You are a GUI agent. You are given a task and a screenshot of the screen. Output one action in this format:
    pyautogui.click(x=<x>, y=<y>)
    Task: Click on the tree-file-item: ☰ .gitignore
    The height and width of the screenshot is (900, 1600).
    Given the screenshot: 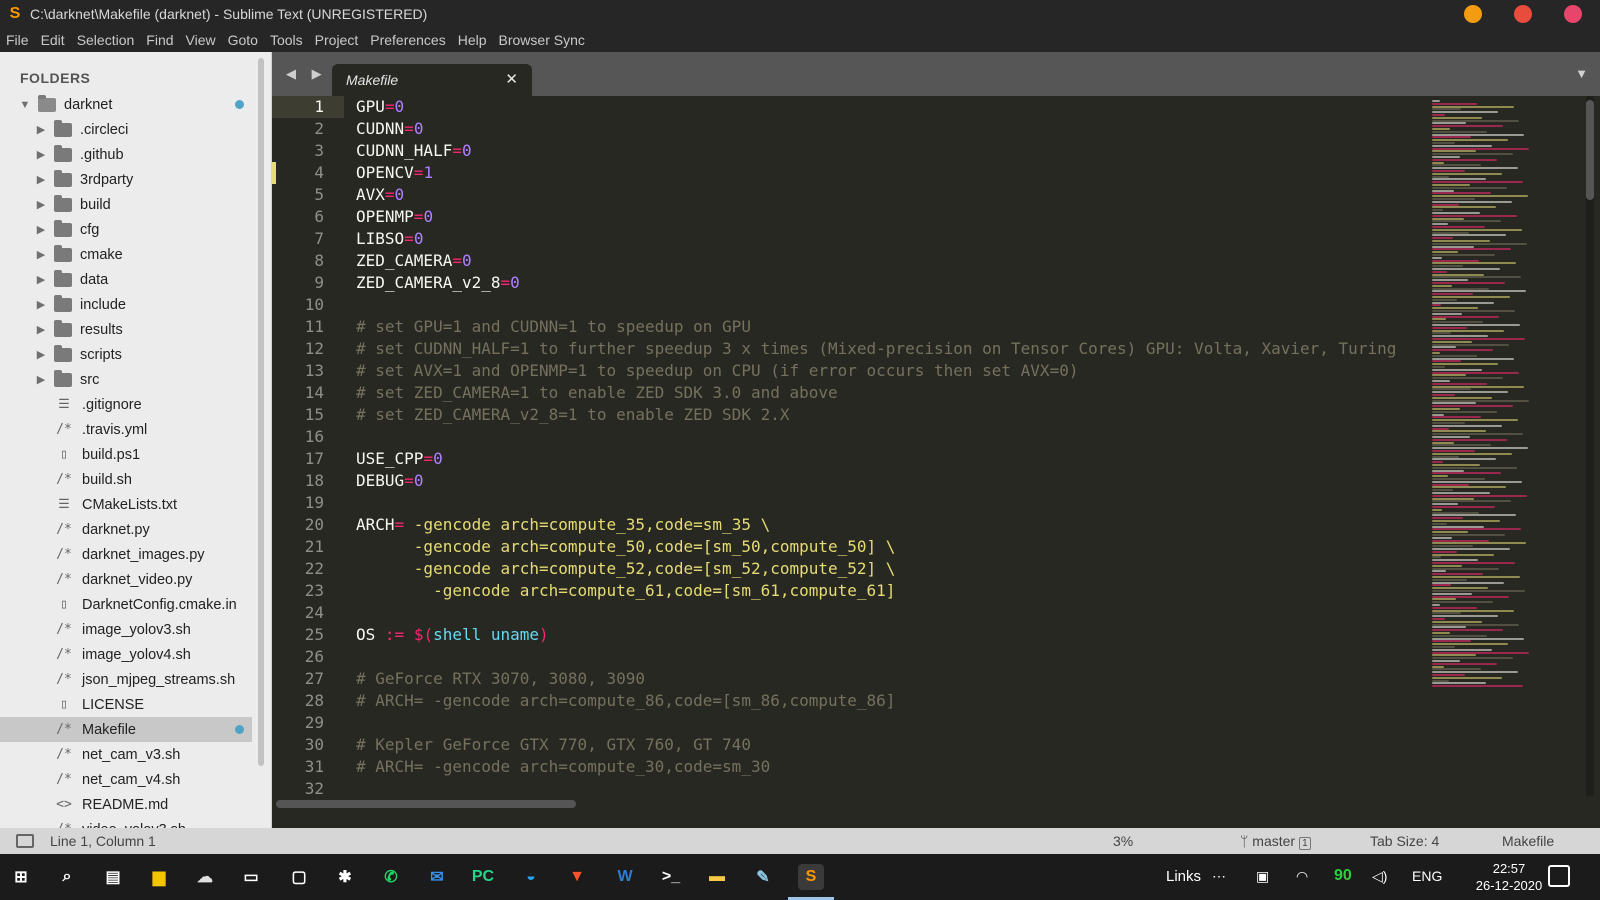 What is the action you would take?
    pyautogui.click(x=126, y=404)
    